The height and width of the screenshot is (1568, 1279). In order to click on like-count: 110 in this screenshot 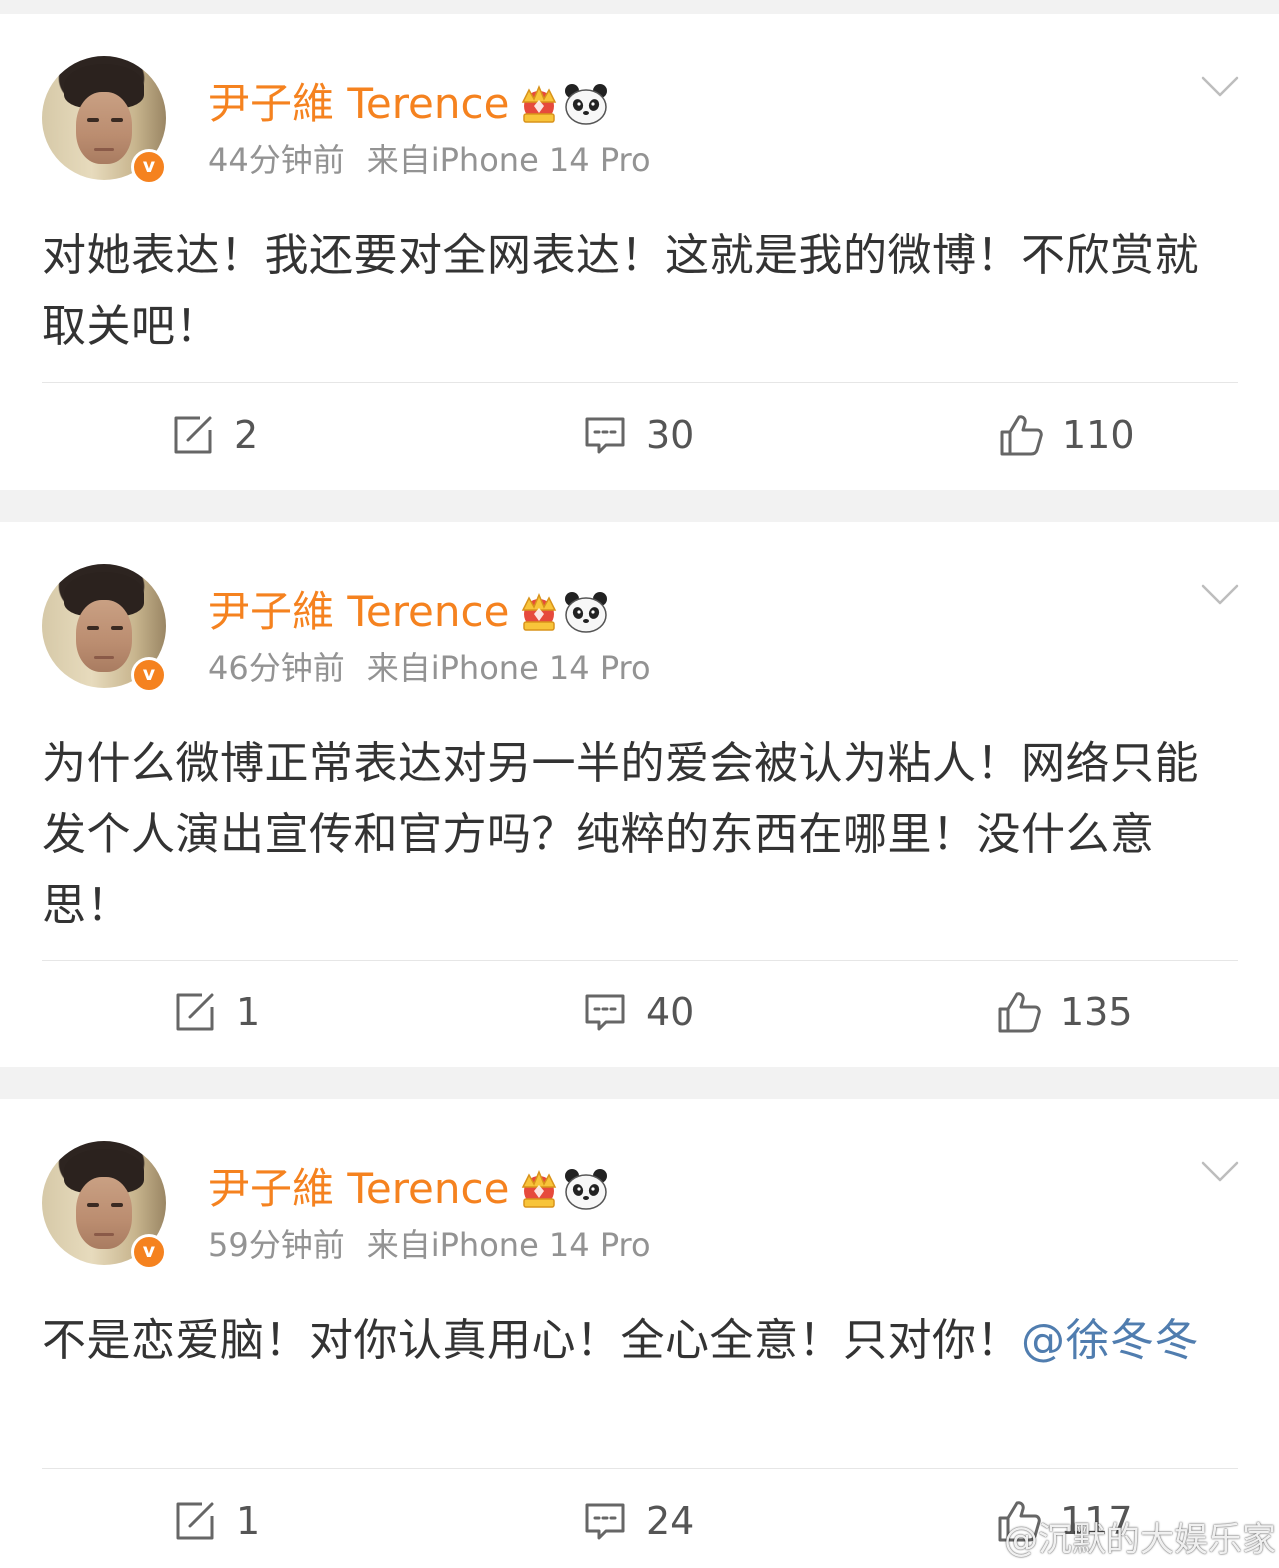, I will do `click(1098, 435)`.